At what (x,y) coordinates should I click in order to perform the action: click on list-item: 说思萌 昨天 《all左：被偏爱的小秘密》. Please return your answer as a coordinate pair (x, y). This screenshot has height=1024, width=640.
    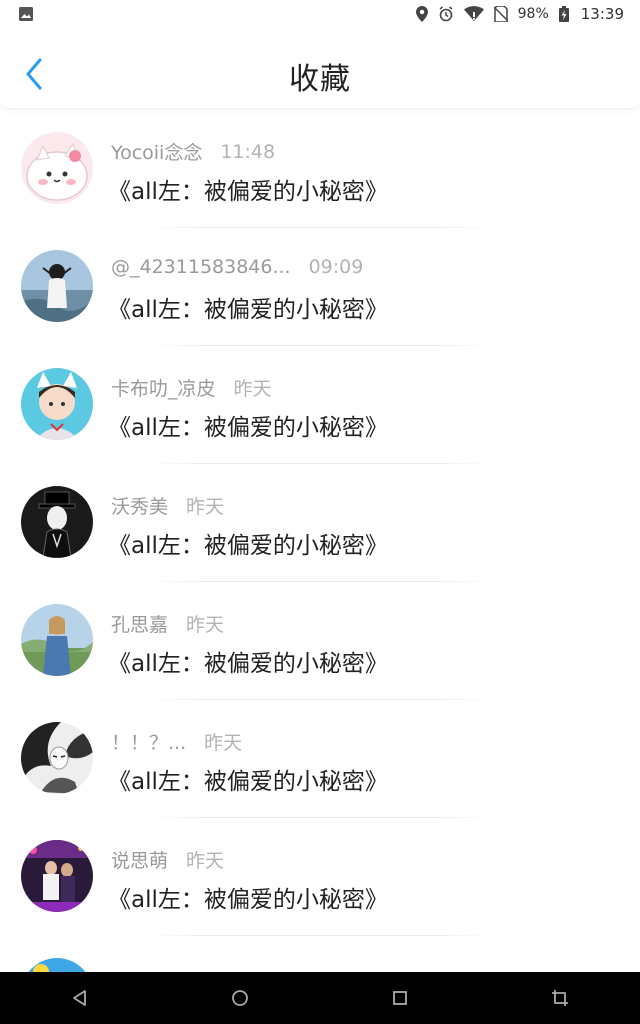
    Looking at the image, I should click on (320, 877).